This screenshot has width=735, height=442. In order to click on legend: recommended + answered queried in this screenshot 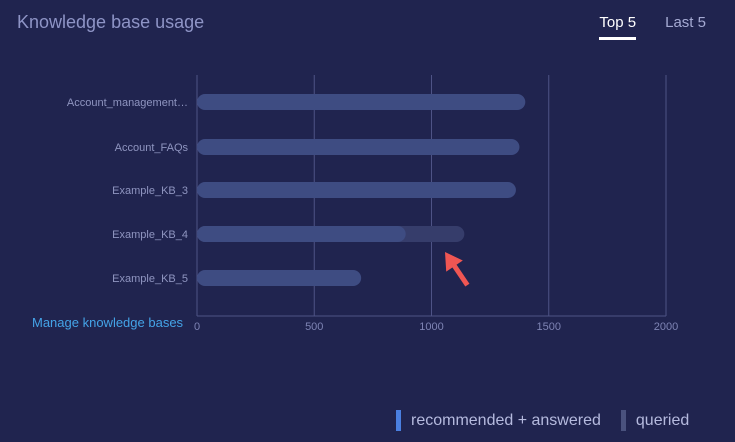, I will do `click(552, 420)`.